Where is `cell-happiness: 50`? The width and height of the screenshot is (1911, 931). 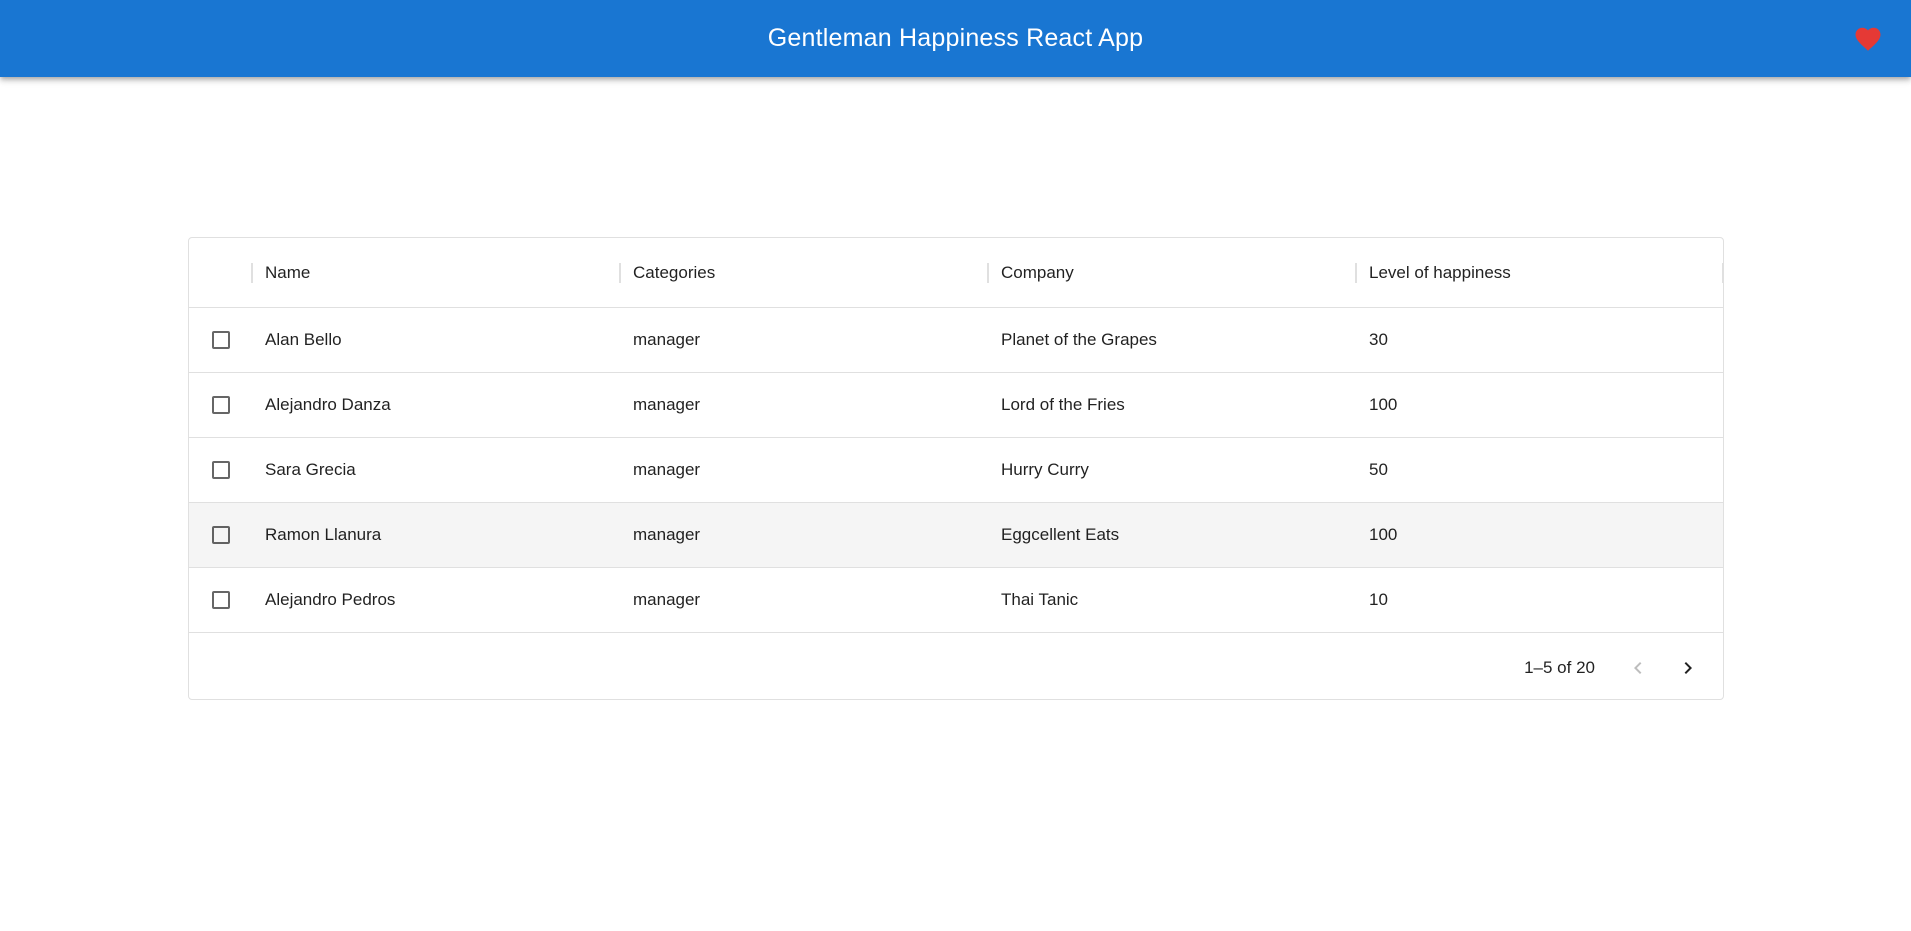
cell-happiness: 50 is located at coordinates (1378, 469).